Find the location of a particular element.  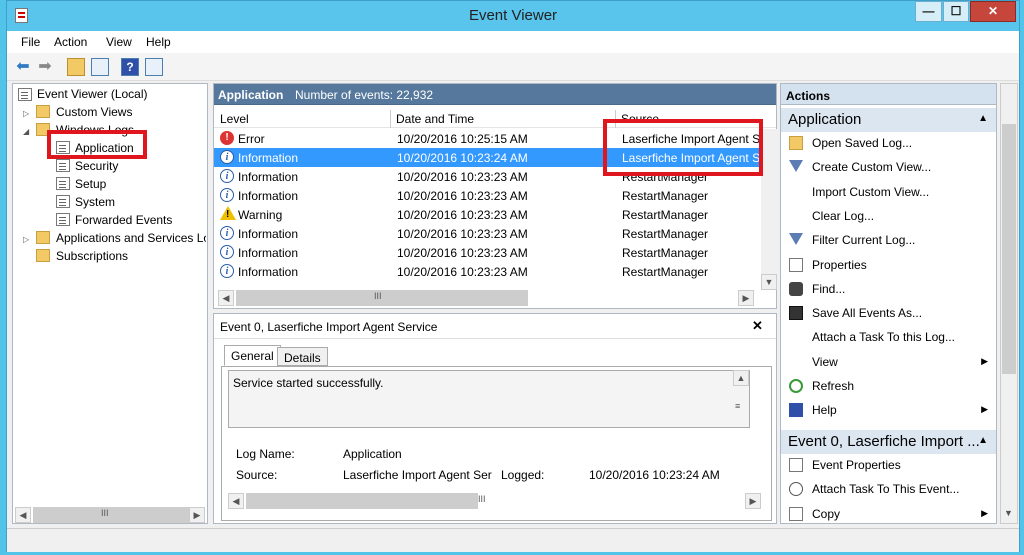

status-bar is located at coordinates (513, 540).